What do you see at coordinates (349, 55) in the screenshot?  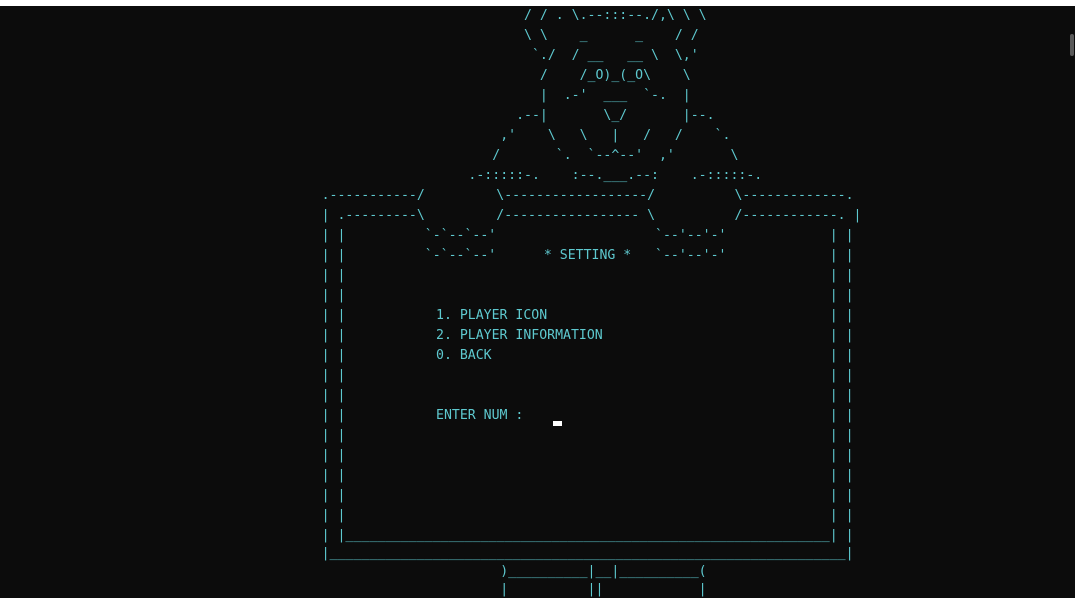 I see `art-line: `./ / __ __ \ \,'` at bounding box center [349, 55].